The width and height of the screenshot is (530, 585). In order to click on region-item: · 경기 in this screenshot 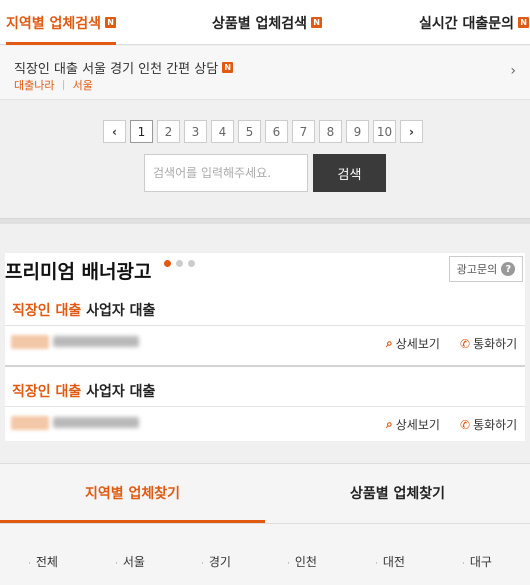, I will do `click(216, 561)`.